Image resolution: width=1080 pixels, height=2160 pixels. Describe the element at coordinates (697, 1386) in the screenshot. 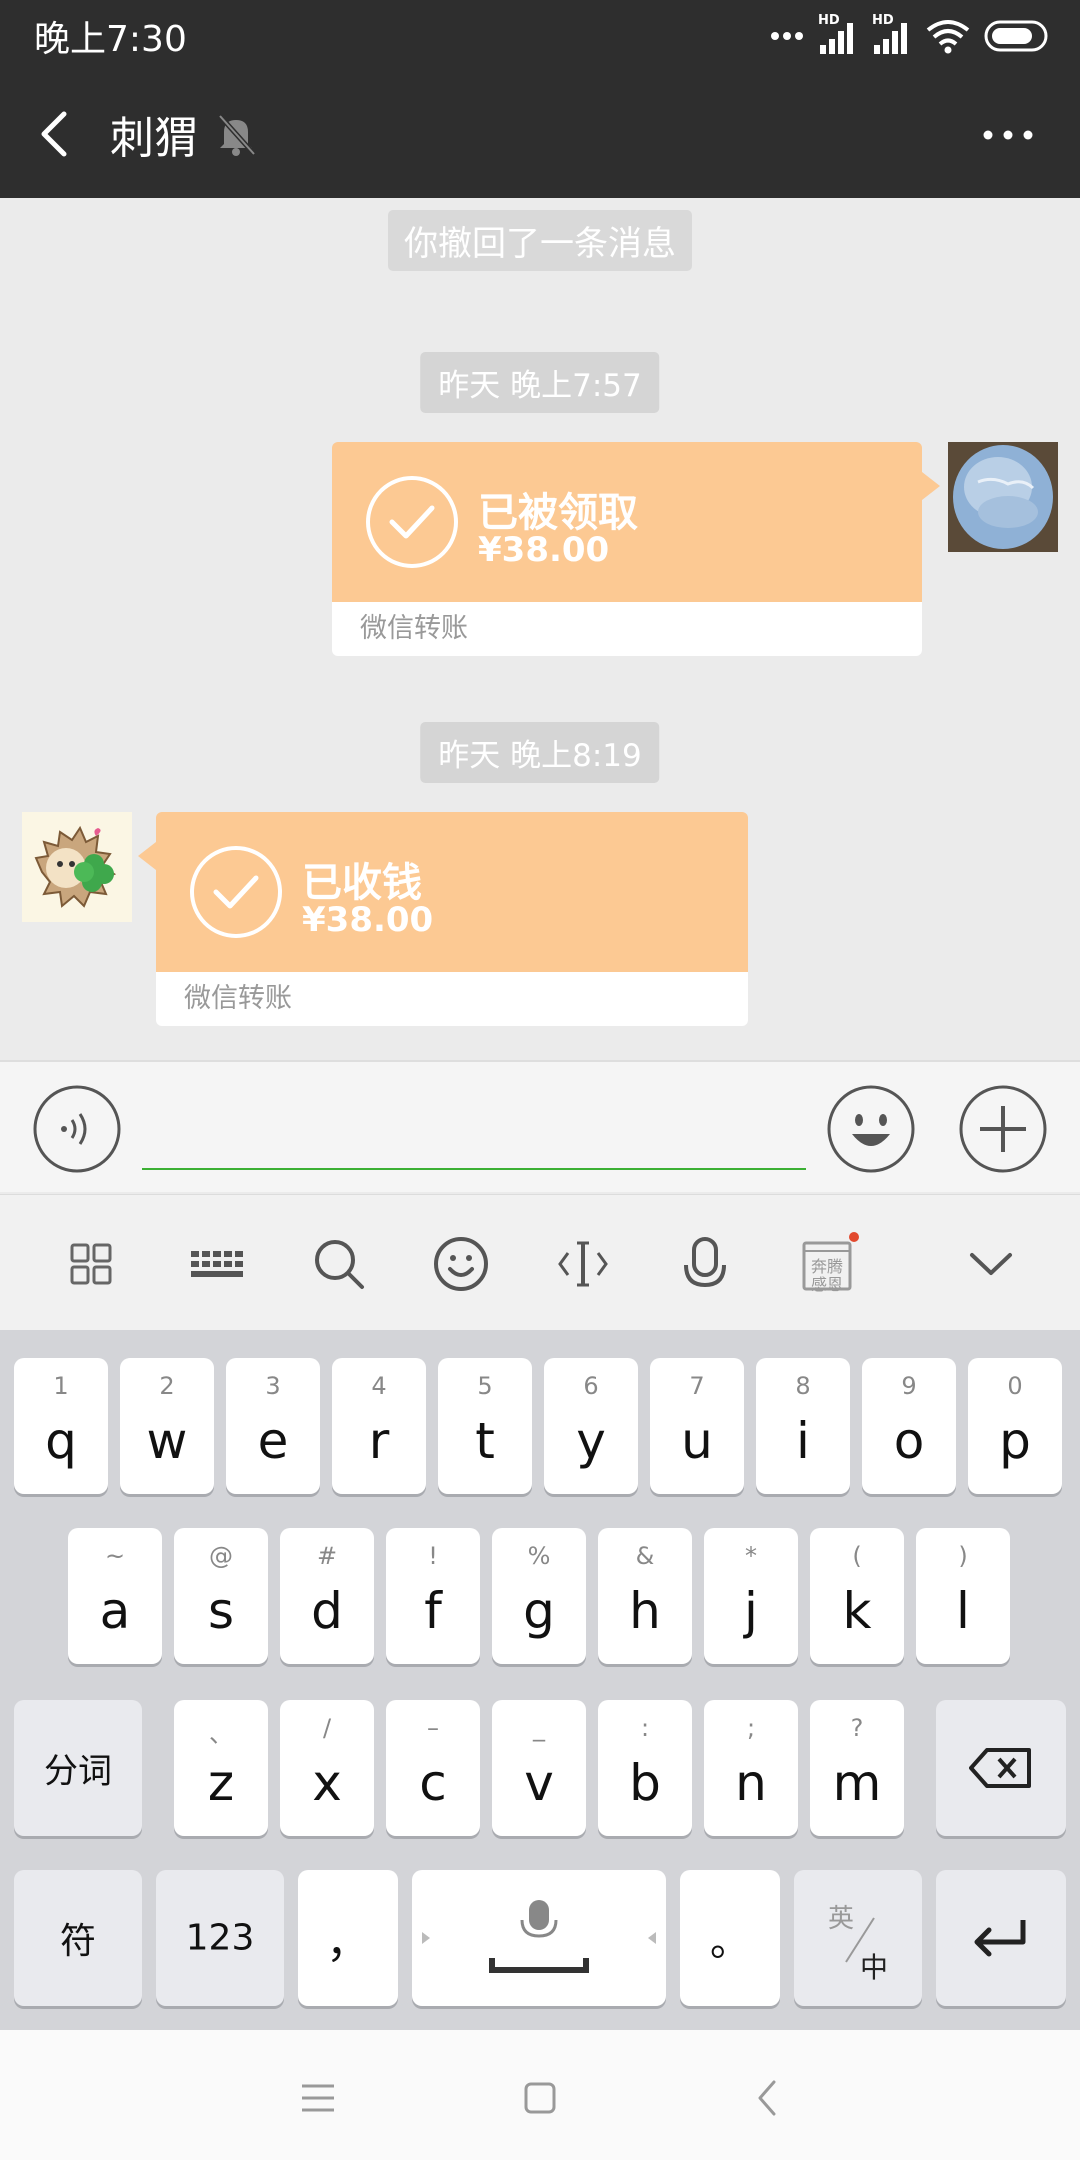

I see `key-secondary-label: 7` at that location.